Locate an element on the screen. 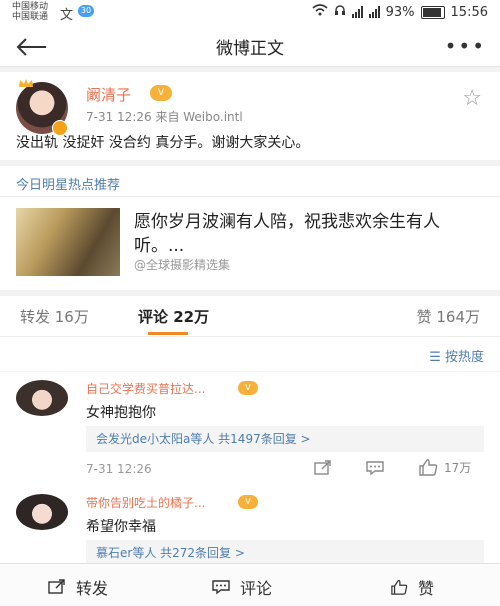  hot-thumbnail-image is located at coordinates (68, 242).